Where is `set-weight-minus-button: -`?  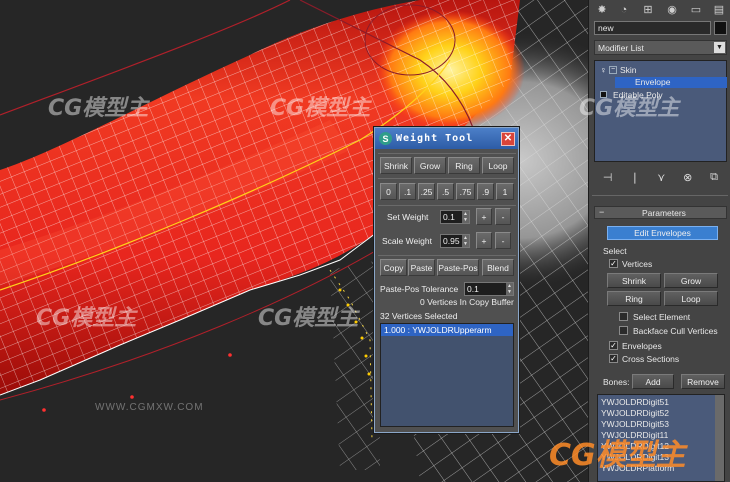 set-weight-minus-button: - is located at coordinates (503, 216).